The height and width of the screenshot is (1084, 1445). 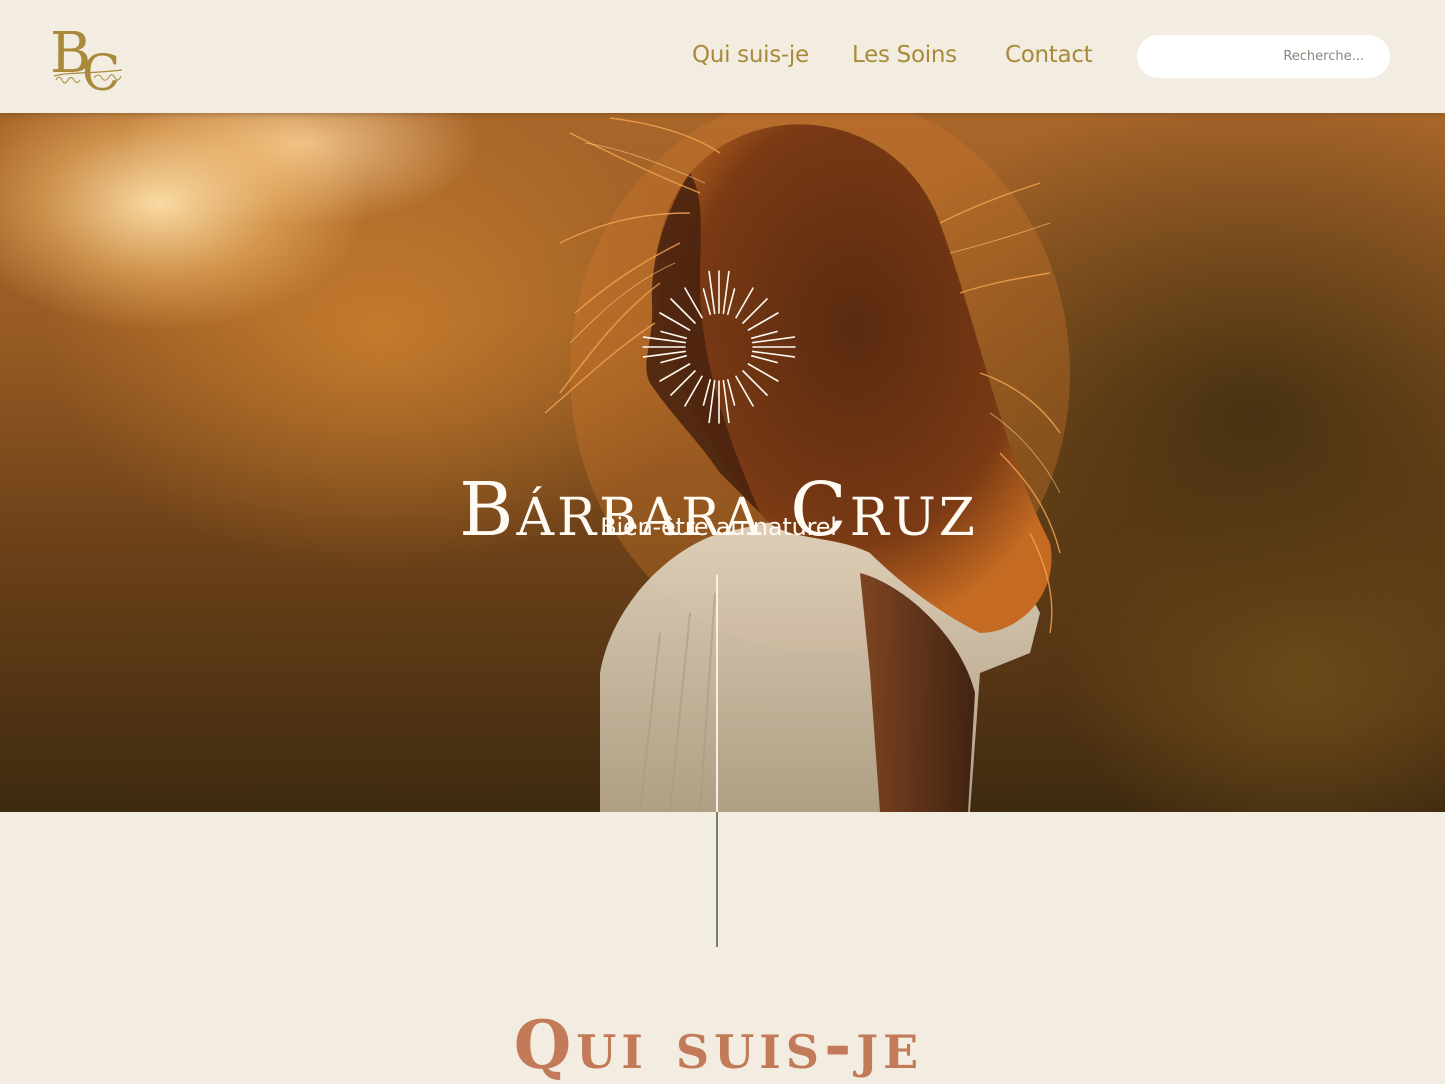 What do you see at coordinates (717, 693) in the screenshot?
I see `hero-divider-line` at bounding box center [717, 693].